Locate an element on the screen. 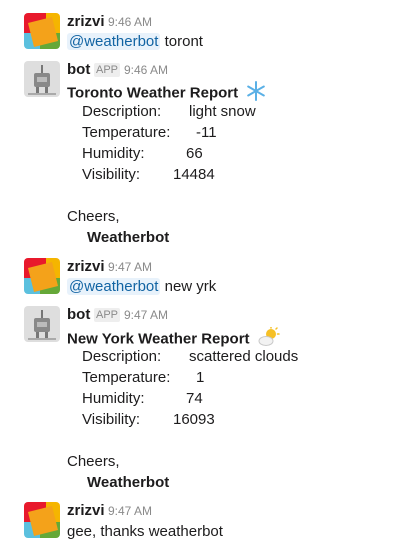 The width and height of the screenshot is (405, 549). field-value: 16093 is located at coordinates (194, 419).